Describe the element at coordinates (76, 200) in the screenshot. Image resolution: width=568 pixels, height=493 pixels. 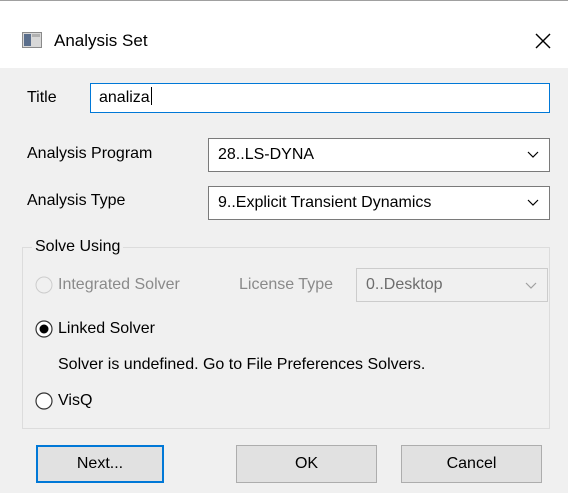
I see `analysis-type-label: Analysis Type` at that location.